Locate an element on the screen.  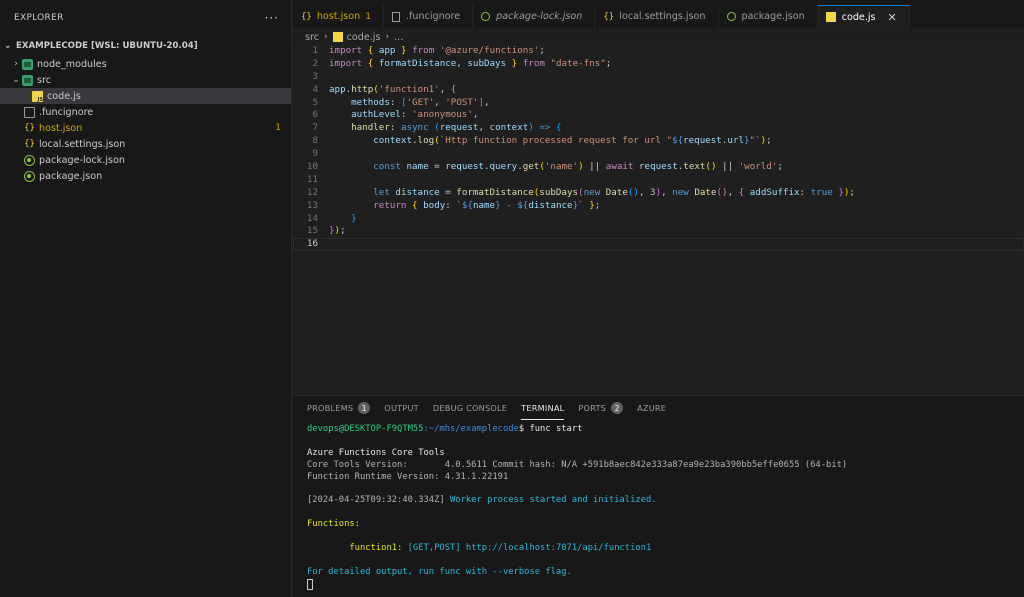
code-text: methods: ['GET', 'POST'], is located at coordinates (420, 102).